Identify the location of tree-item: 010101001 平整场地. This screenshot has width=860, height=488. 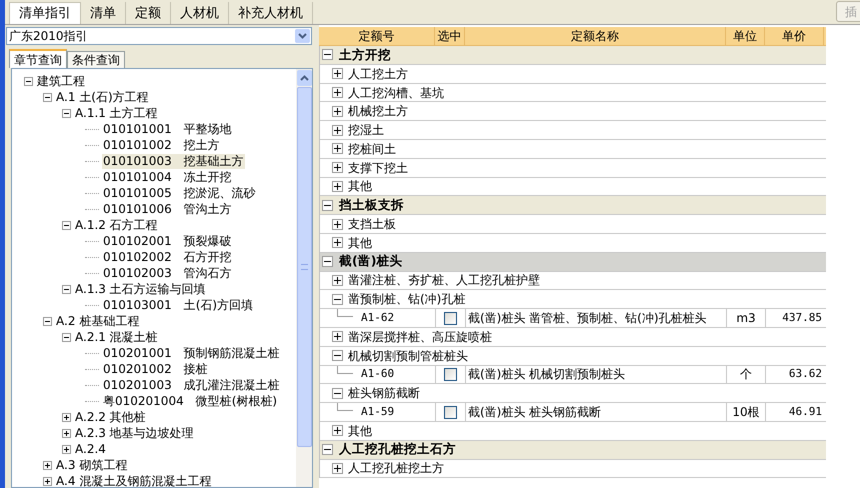
(167, 129).